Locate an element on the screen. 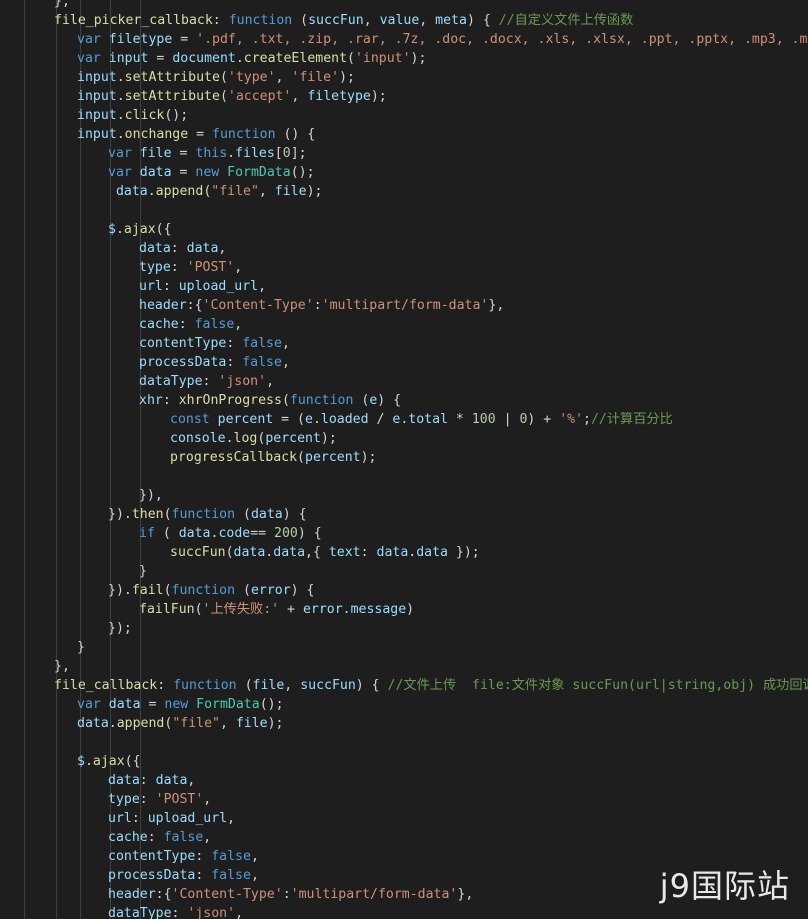 The width and height of the screenshot is (808, 919). code-token: 200 is located at coordinates (286, 533).